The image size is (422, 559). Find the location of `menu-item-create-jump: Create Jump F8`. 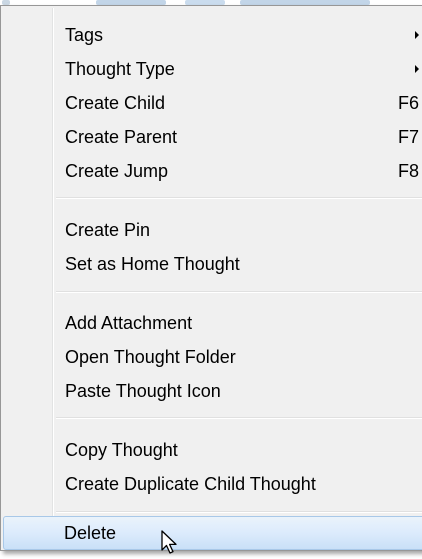

menu-item-create-jump: Create Jump F8 is located at coordinates (212, 171).